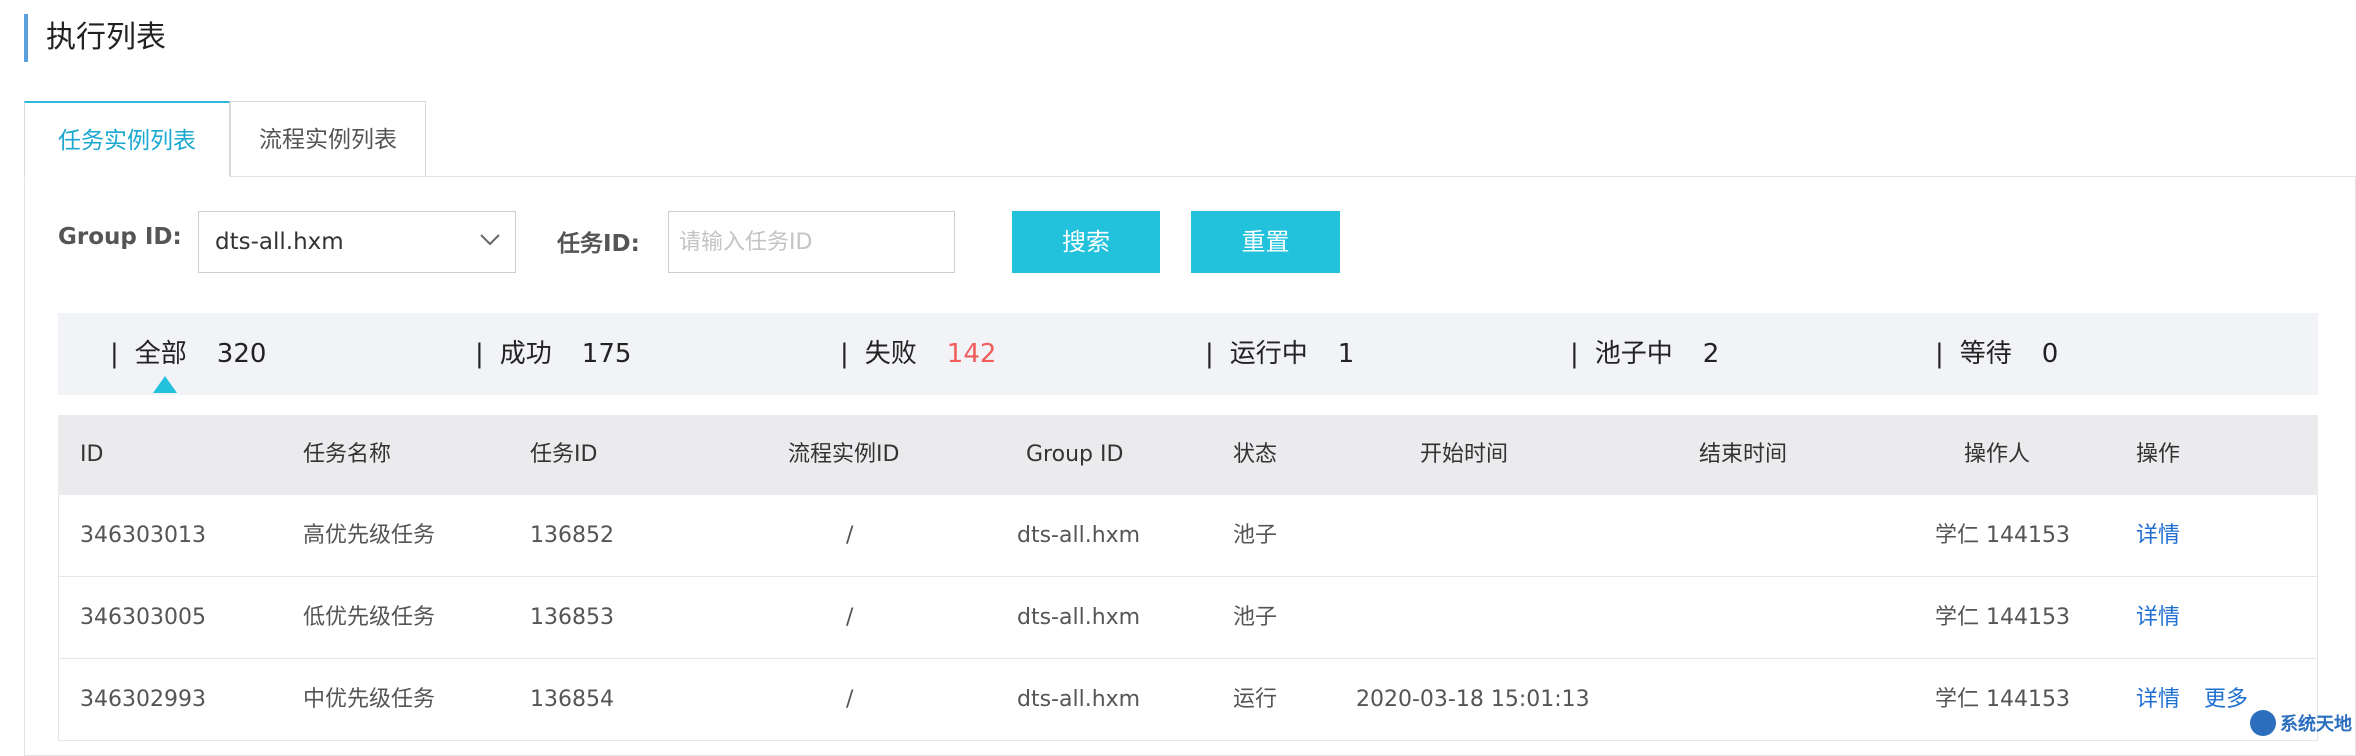 This screenshot has width=2356, height=756. What do you see at coordinates (564, 454) in the screenshot?
I see `column-header: 任务ID` at bounding box center [564, 454].